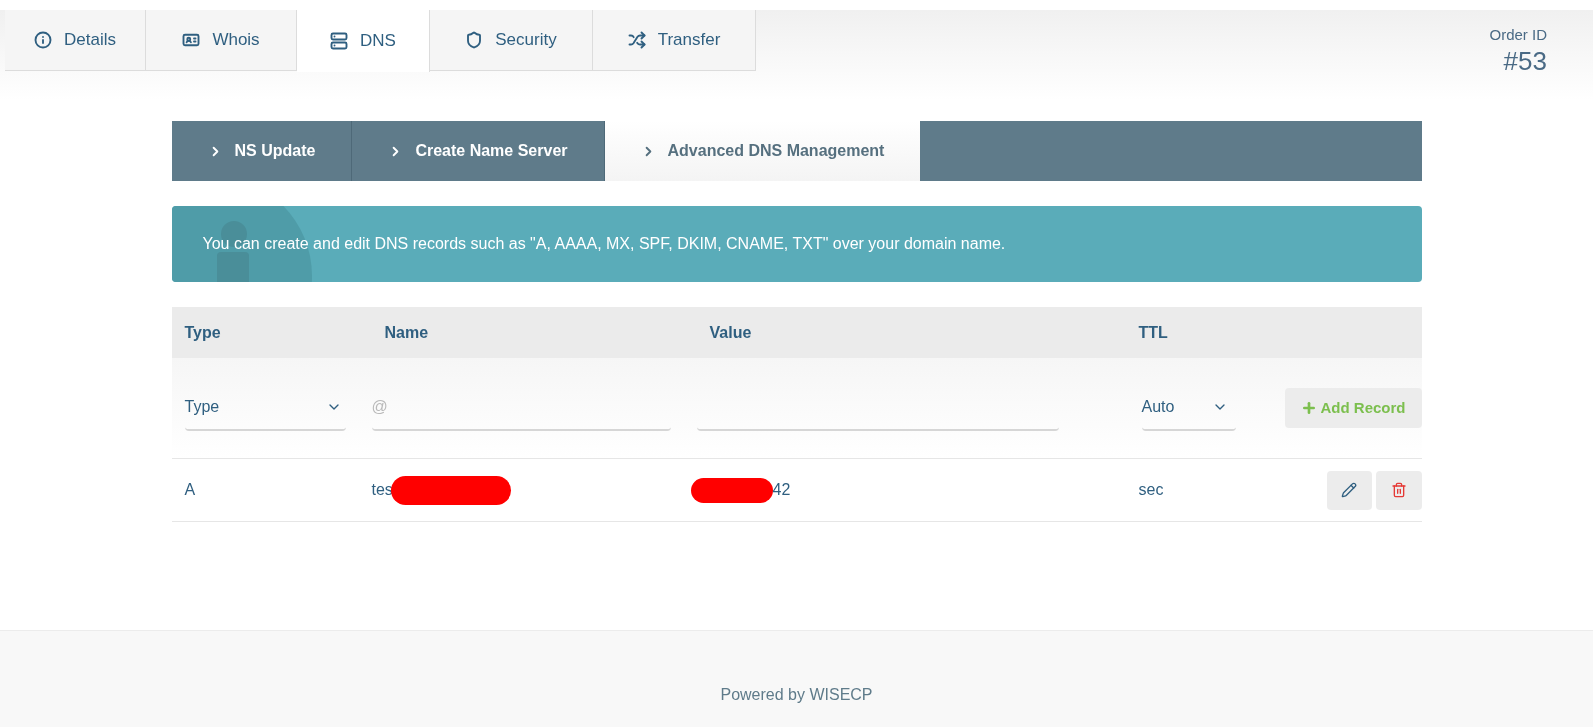  Describe the element at coordinates (202, 332) in the screenshot. I see `column-header: Type` at that location.